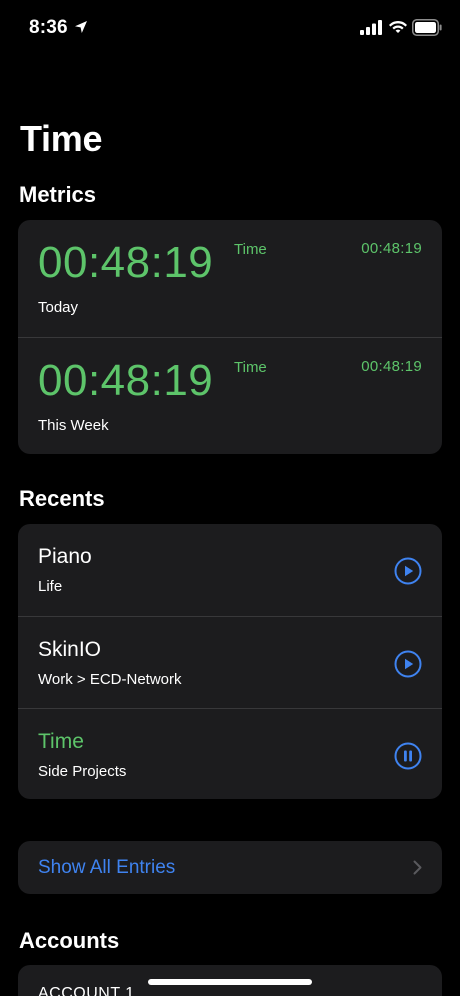 Image resolution: width=460 pixels, height=996 pixels. What do you see at coordinates (107, 867) in the screenshot?
I see `show-all-entries-label: Show All Entries` at bounding box center [107, 867].